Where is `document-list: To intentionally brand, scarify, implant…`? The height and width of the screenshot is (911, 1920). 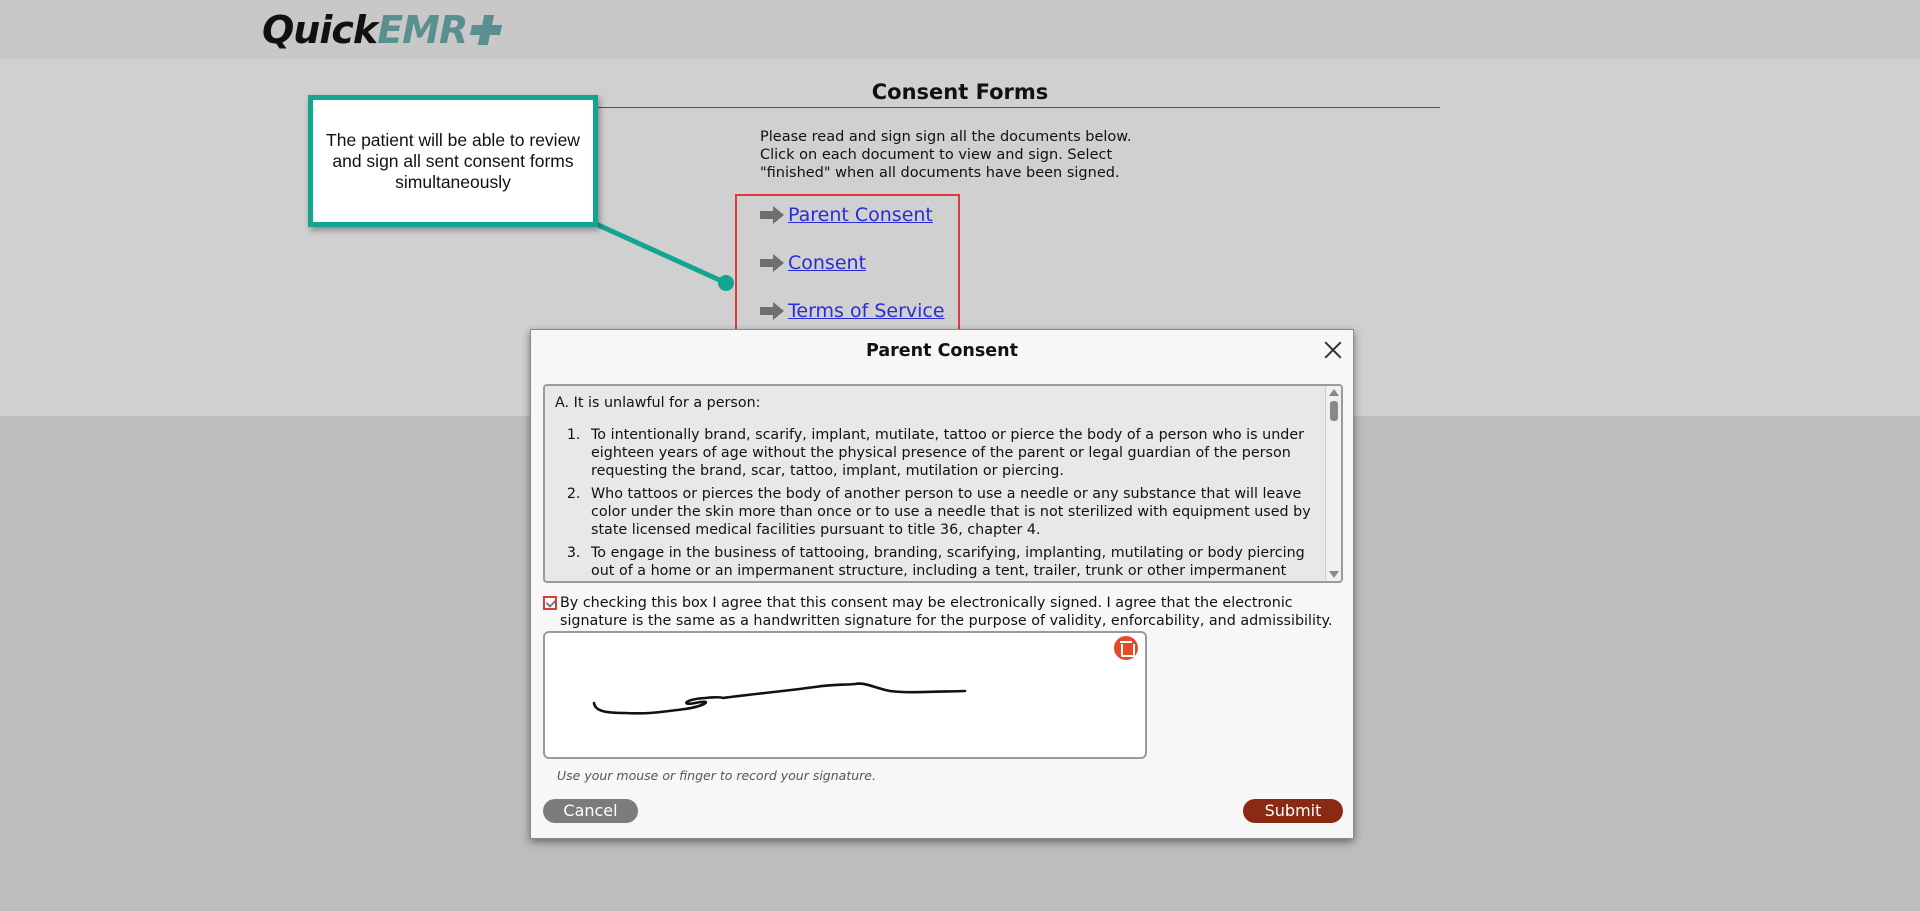 document-list: To intentionally brand, scarify, implant… is located at coordinates (950, 503).